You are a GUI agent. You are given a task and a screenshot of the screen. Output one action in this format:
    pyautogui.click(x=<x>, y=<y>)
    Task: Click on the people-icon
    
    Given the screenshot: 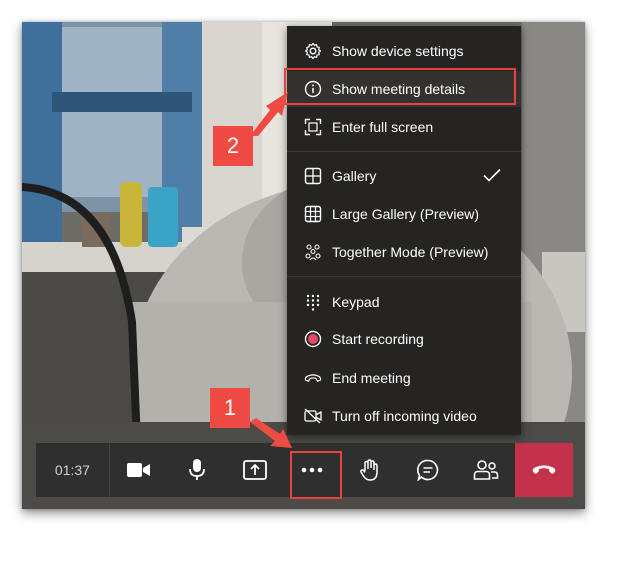 What is the action you would take?
    pyautogui.click(x=486, y=470)
    